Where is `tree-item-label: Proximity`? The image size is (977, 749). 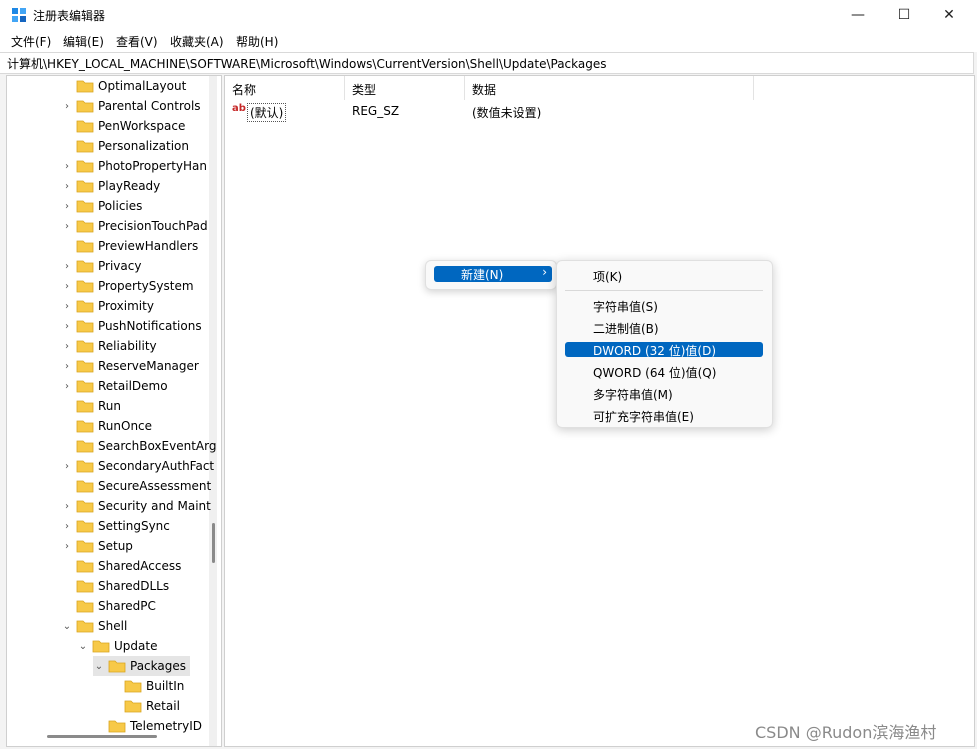 tree-item-label: Proximity is located at coordinates (126, 306).